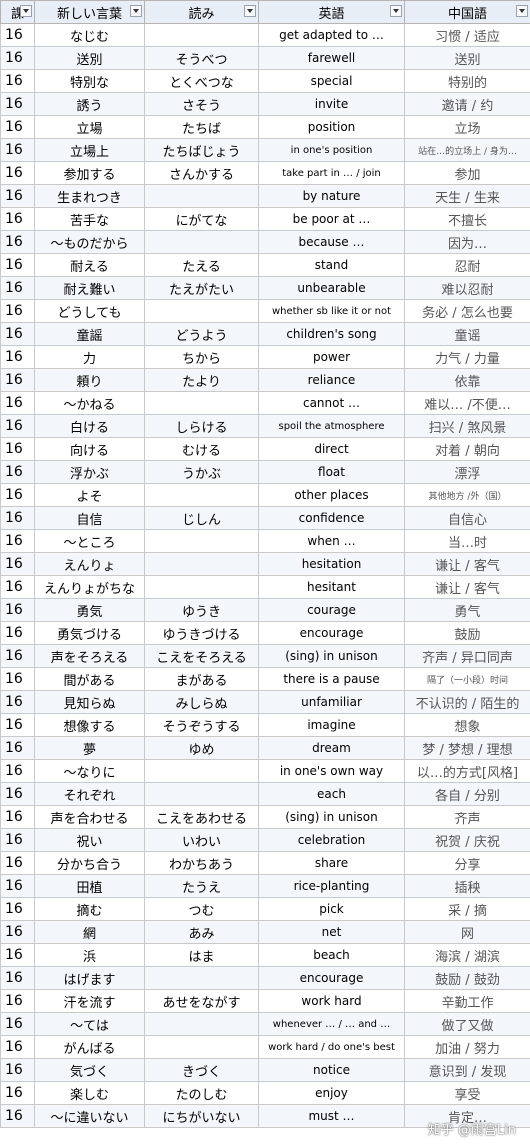  I want to click on reading-cell: みしらぬ, so click(201, 702).